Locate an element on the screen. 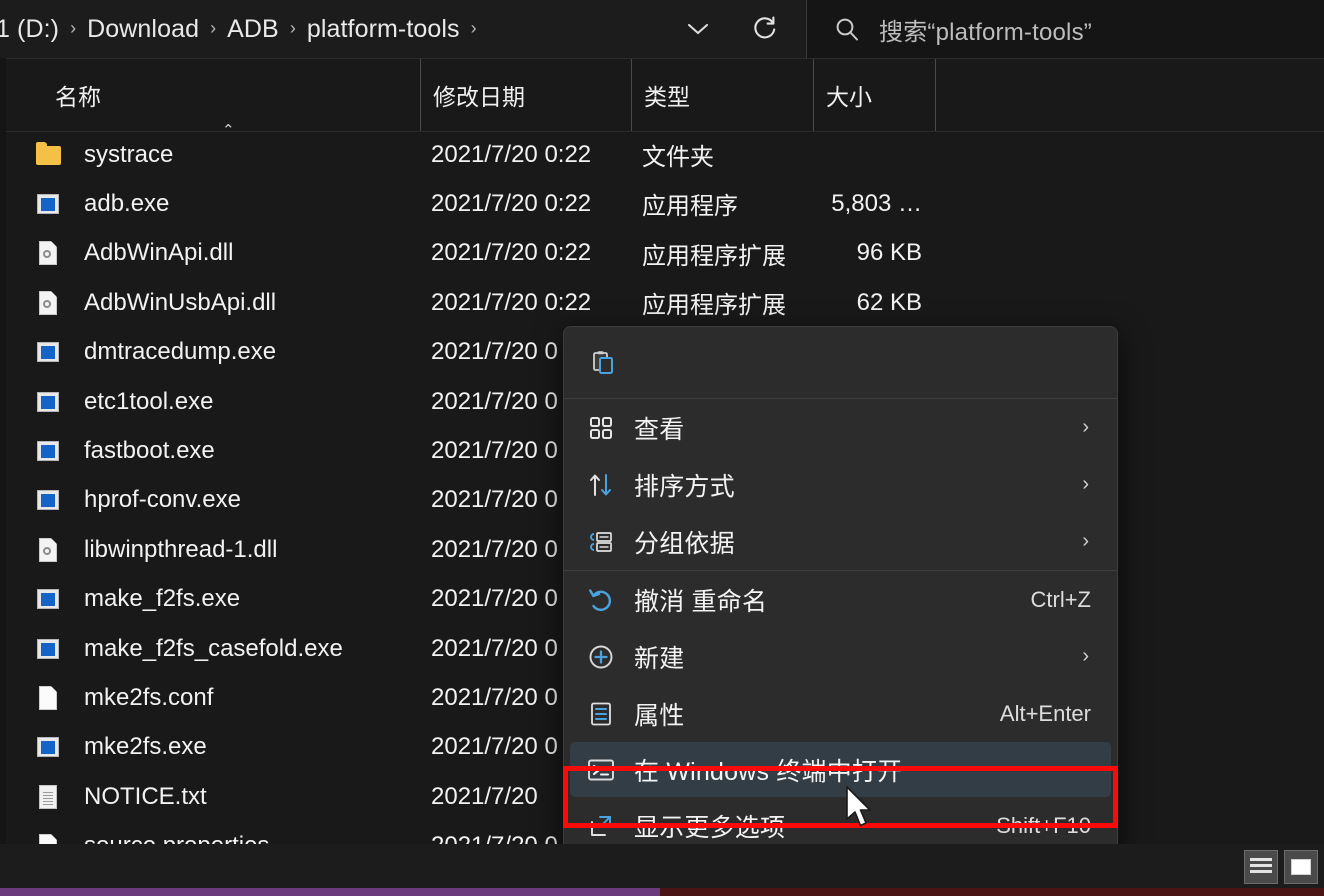 The width and height of the screenshot is (1324, 896). dll-icon is located at coordinates (49, 550).